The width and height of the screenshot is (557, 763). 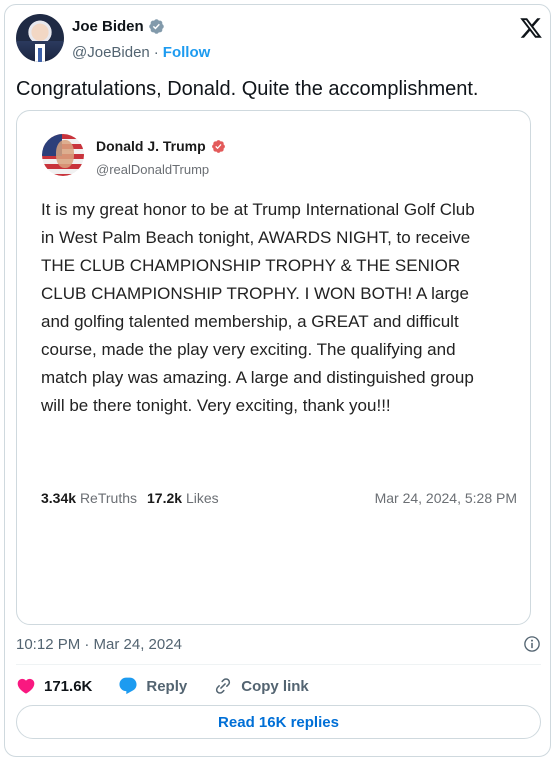 What do you see at coordinates (153, 169) in the screenshot?
I see `embedded-author-handle: @realDonaldTrump` at bounding box center [153, 169].